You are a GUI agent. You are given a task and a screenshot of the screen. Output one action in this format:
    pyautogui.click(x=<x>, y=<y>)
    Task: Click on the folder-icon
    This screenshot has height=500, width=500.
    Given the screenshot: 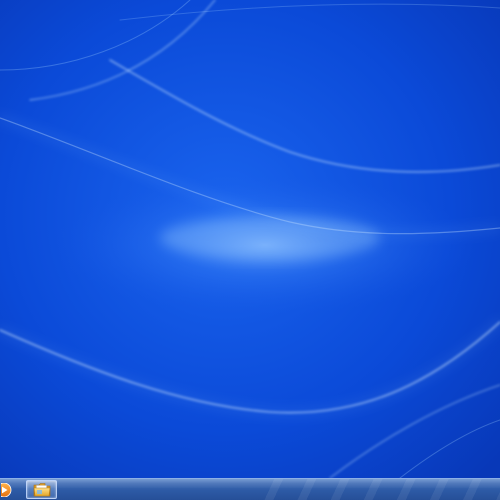 What is the action you would take?
    pyautogui.click(x=41, y=490)
    